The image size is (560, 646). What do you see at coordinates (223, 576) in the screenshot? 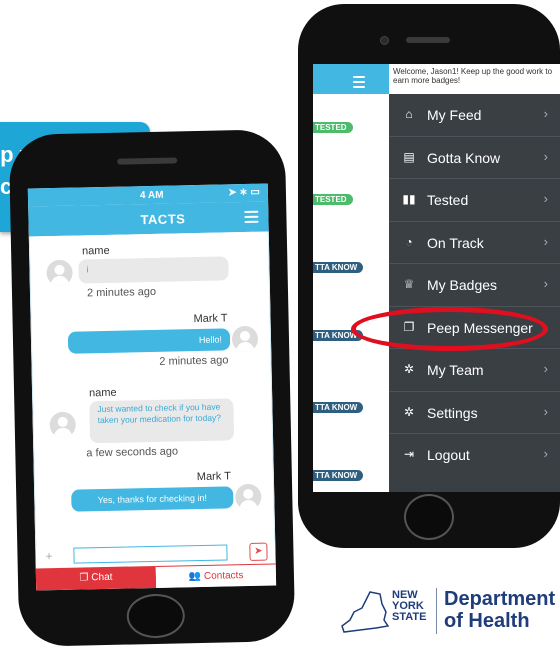
I see `tab-contacts-label: Contacts` at bounding box center [223, 576].